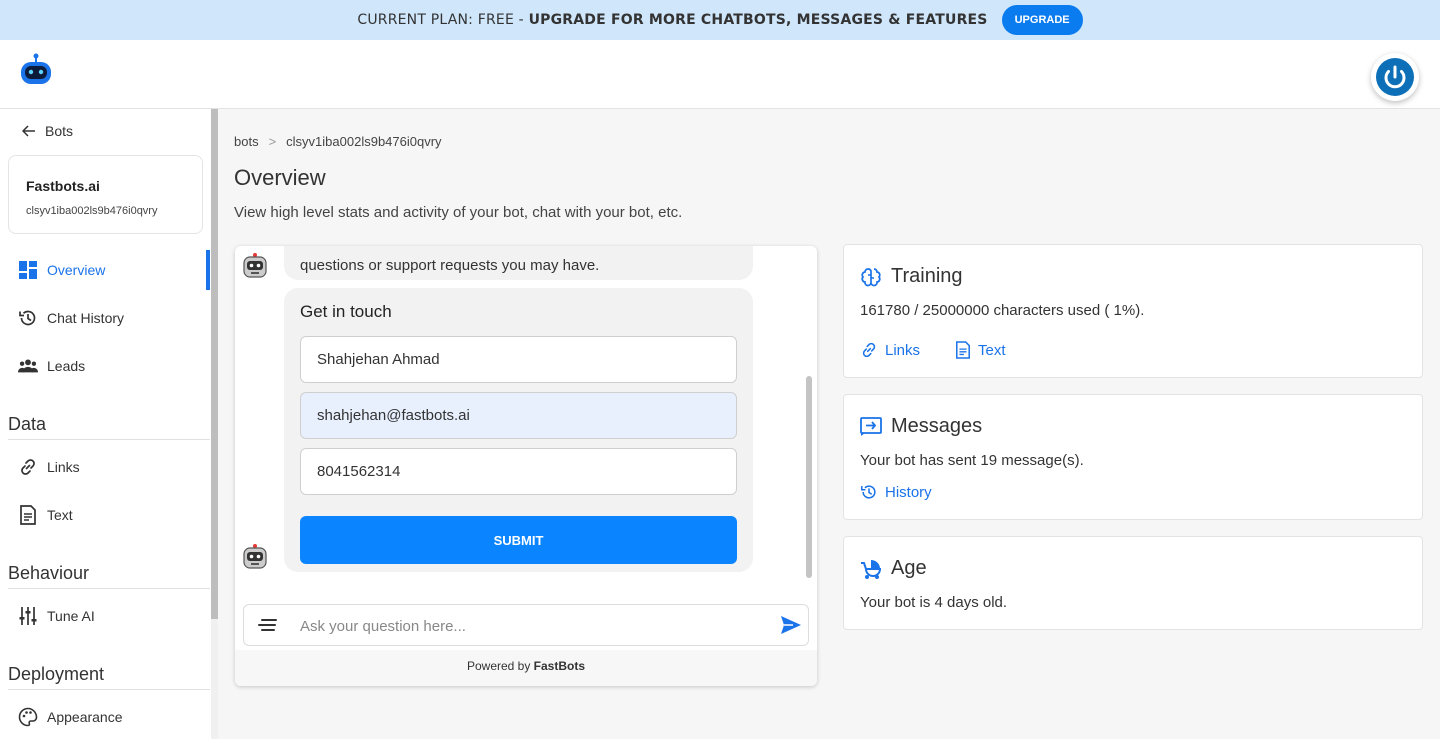 The image size is (1440, 739). What do you see at coordinates (60, 515) in the screenshot?
I see `sidebar-item-label: Text` at bounding box center [60, 515].